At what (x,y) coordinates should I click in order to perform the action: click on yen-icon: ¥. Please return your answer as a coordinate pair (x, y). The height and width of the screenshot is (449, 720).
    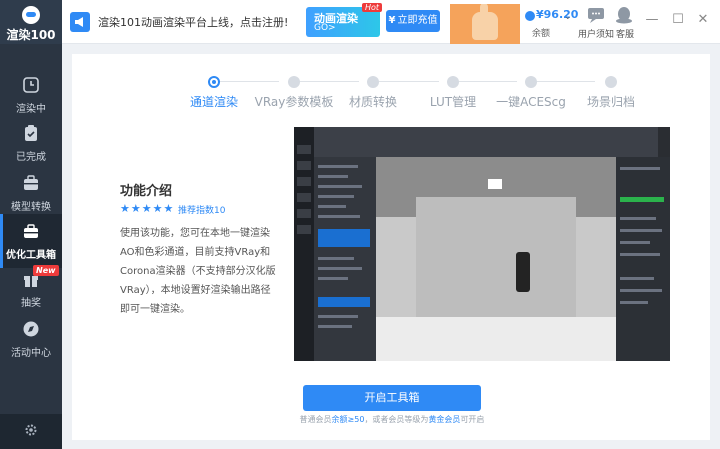
    Looking at the image, I should click on (392, 20).